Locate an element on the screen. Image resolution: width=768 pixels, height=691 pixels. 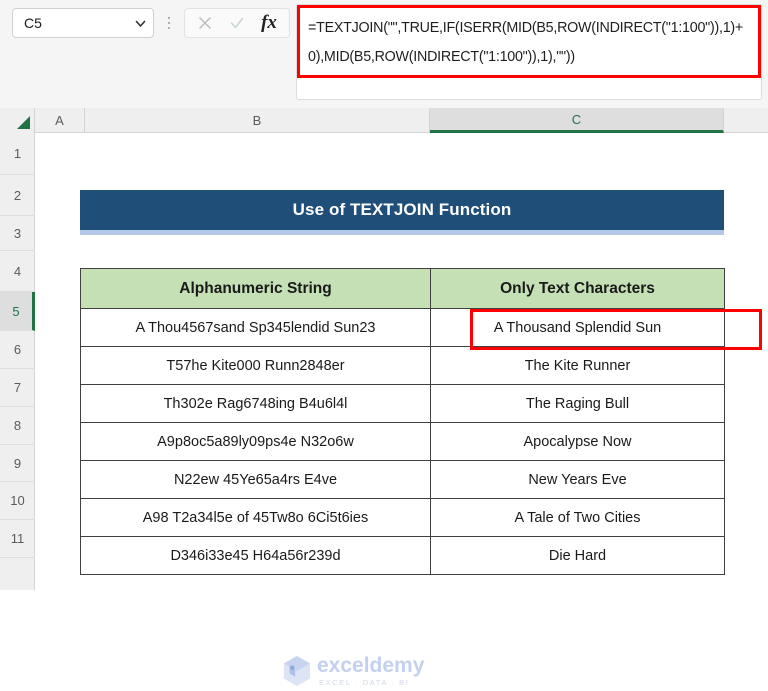
cell-c10: A Tale of Two Cities is located at coordinates (577, 517).